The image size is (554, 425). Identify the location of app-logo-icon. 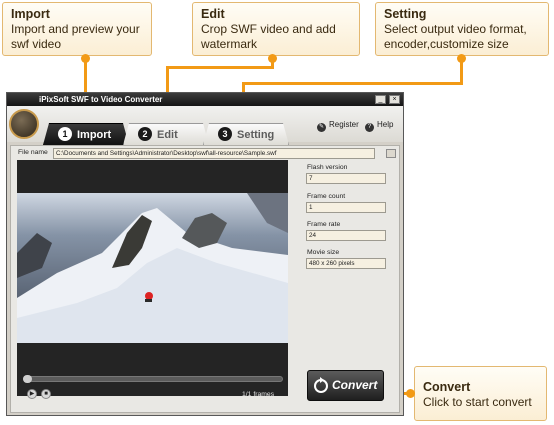
(24, 124).